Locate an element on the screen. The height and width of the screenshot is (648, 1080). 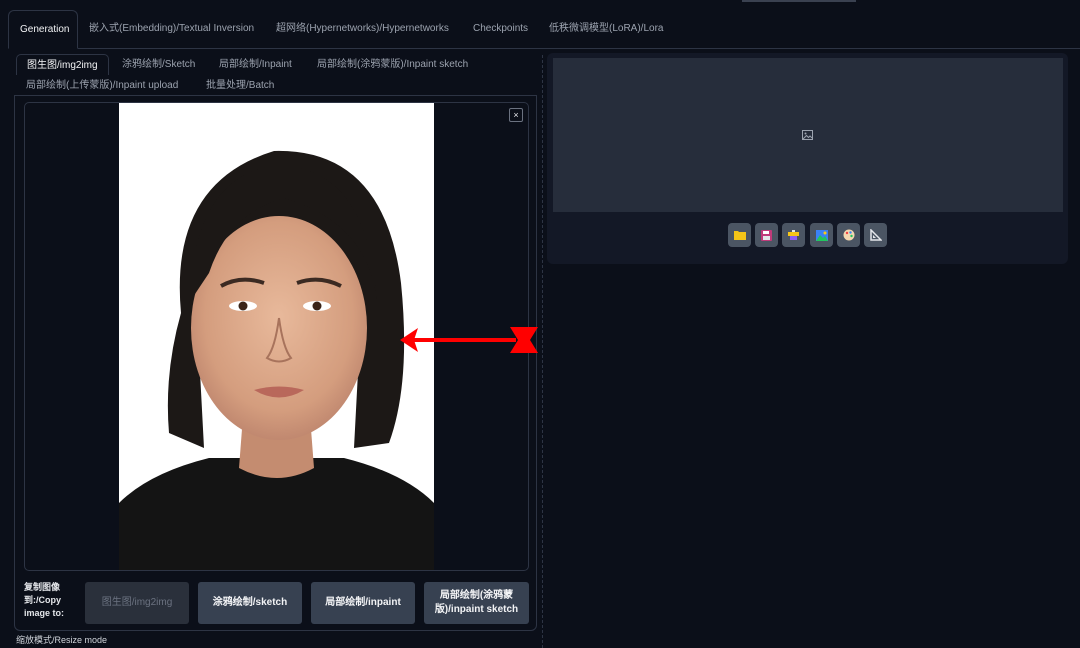
tab-lora: 低秩微调模型(LoRA)/Lora is located at coordinates (606, 29).